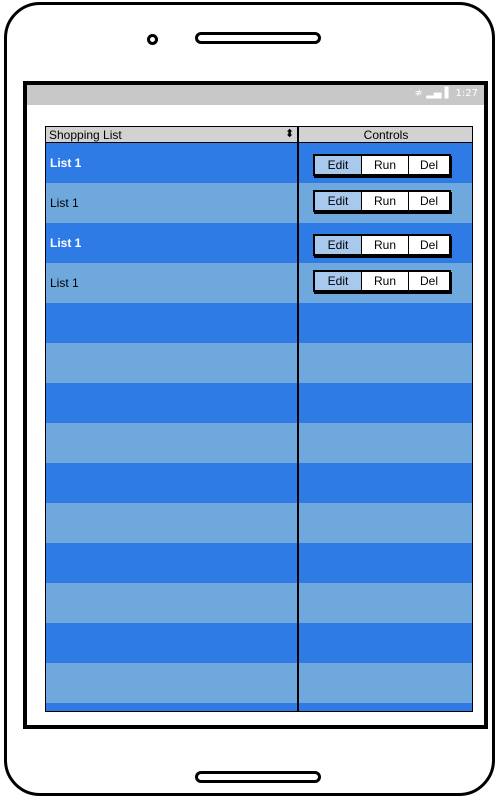  Describe the element at coordinates (466, 93) in the screenshot. I see `status-time: 1:27` at that location.